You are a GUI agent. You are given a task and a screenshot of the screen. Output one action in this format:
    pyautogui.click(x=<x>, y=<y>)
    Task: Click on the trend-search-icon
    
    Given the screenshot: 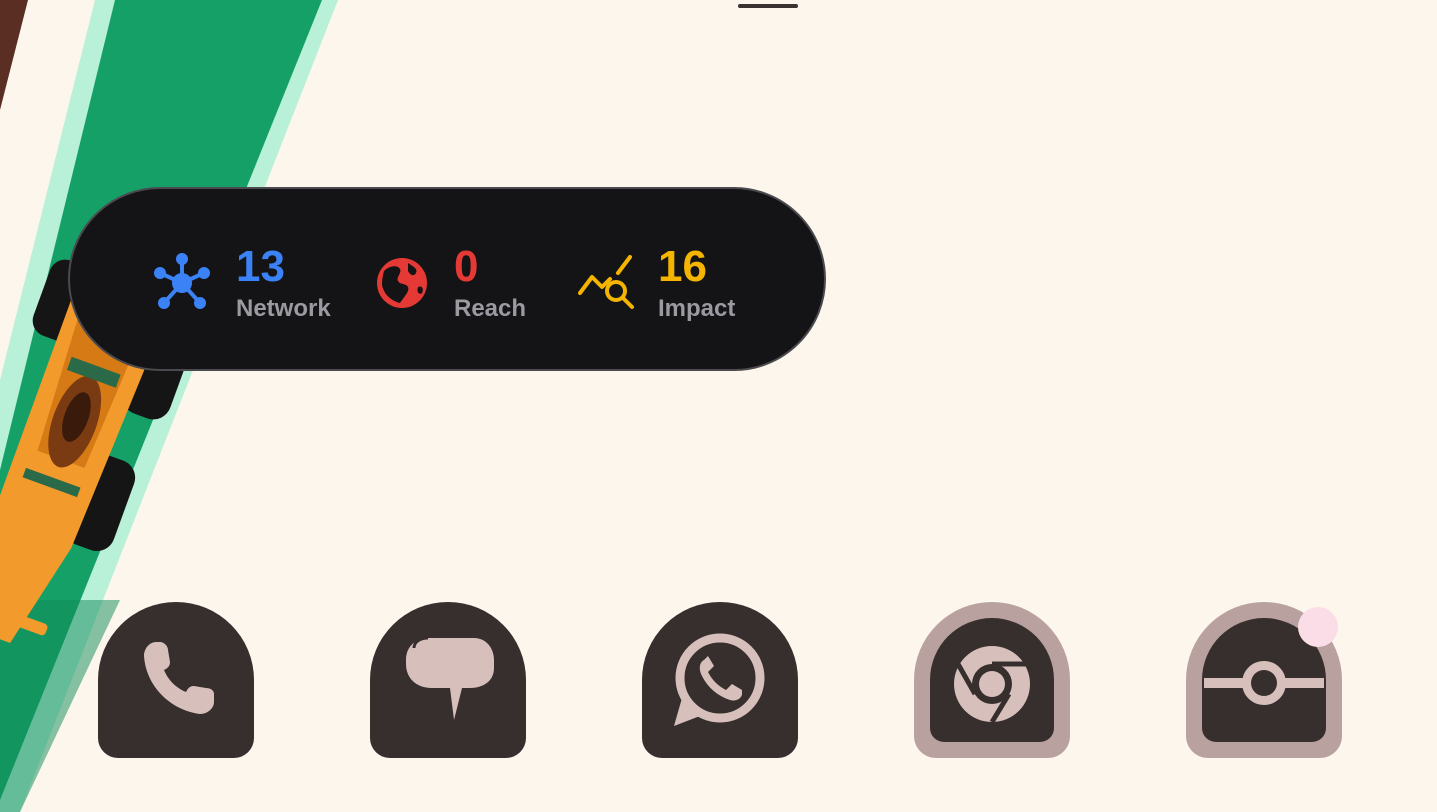 What is the action you would take?
    pyautogui.click(x=606, y=282)
    